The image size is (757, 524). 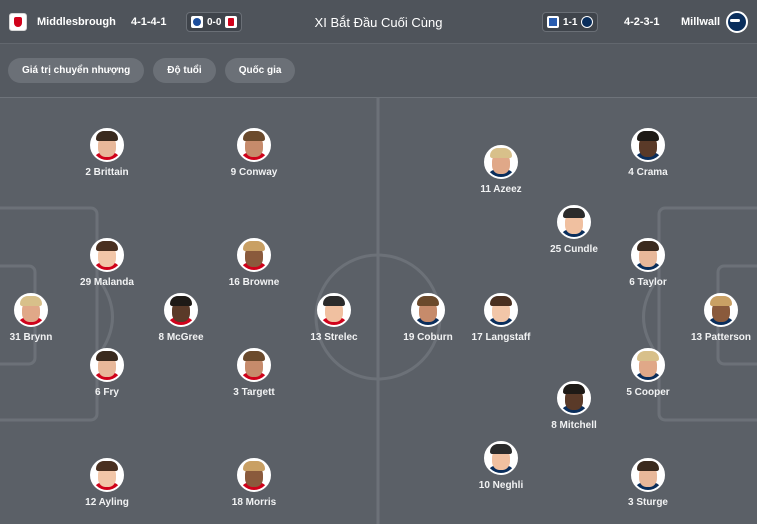 What do you see at coordinates (254, 282) in the screenshot?
I see `player-name: 16 Browne` at bounding box center [254, 282].